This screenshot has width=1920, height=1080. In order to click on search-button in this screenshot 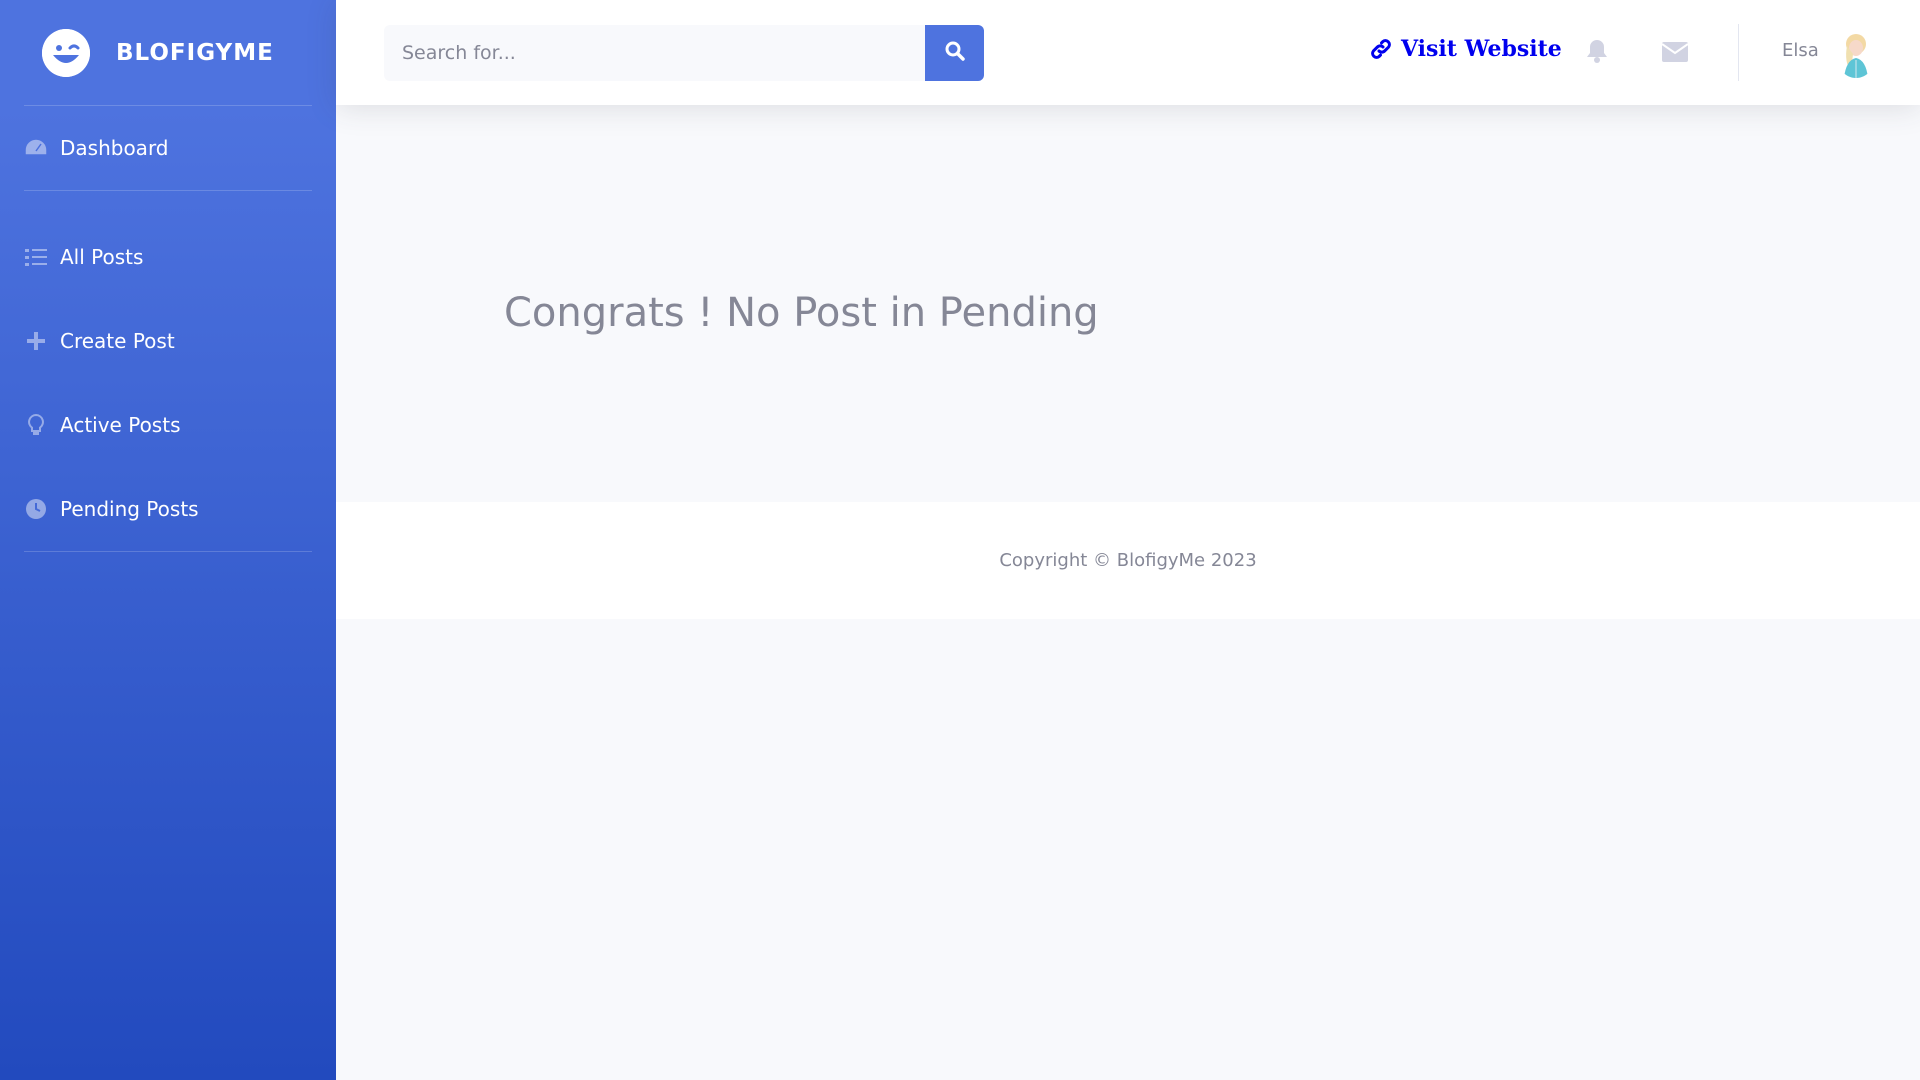, I will do `click(954, 53)`.